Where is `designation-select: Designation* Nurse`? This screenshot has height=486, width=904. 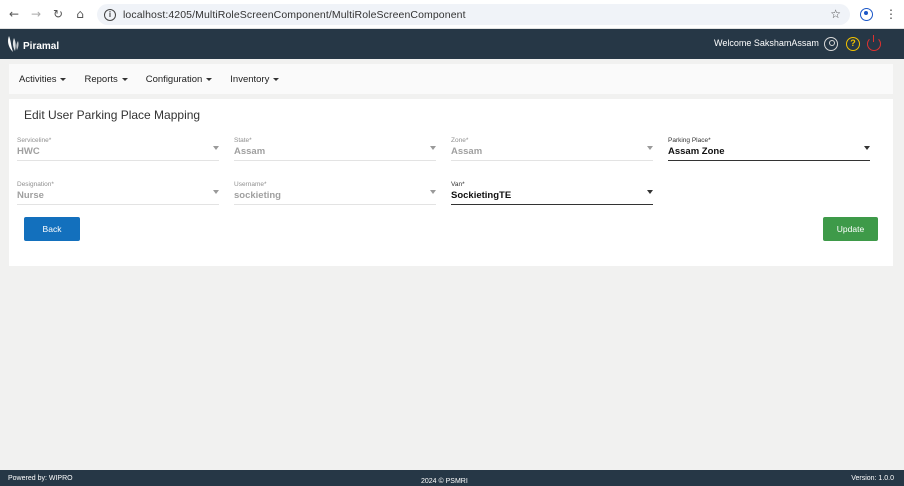 designation-select: Designation* Nurse is located at coordinates (118, 193).